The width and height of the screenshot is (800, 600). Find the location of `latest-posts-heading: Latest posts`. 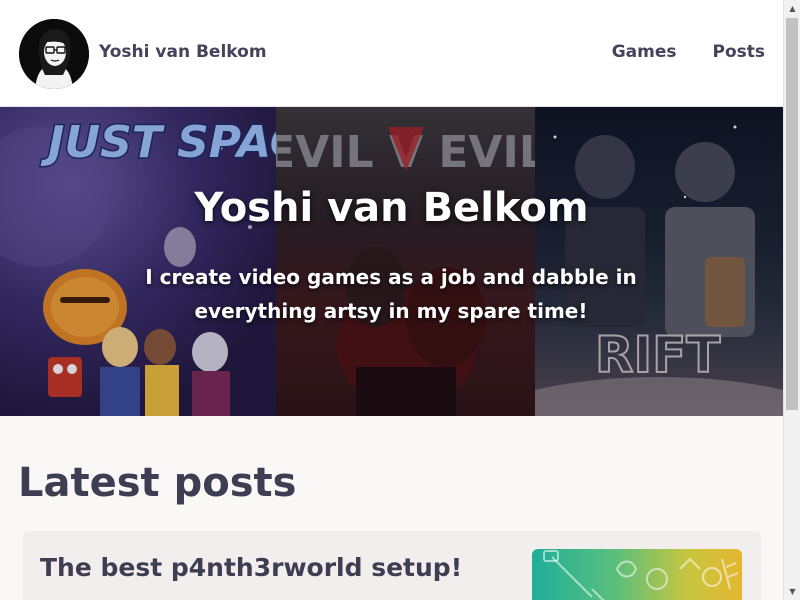

latest-posts-heading: Latest posts is located at coordinates (157, 483).